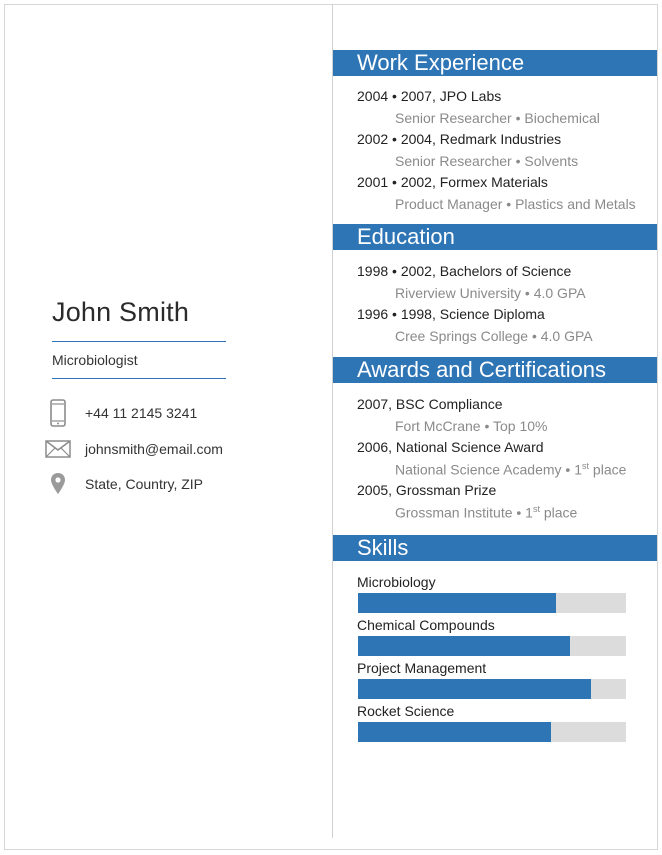 Image resolution: width=662 pixels, height=855 pixels. What do you see at coordinates (139, 341) in the screenshot?
I see `name-underline` at bounding box center [139, 341].